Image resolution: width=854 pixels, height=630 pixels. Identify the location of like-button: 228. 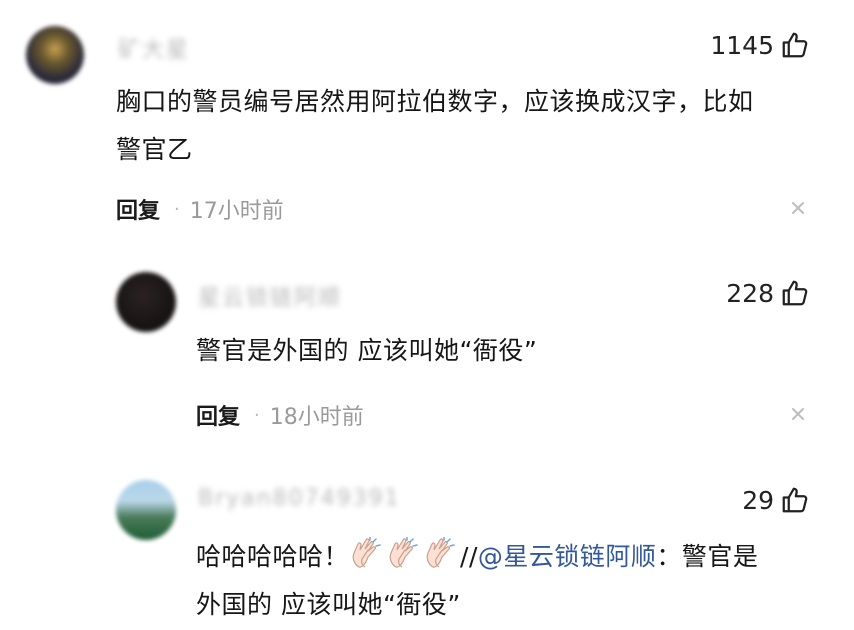
(768, 293).